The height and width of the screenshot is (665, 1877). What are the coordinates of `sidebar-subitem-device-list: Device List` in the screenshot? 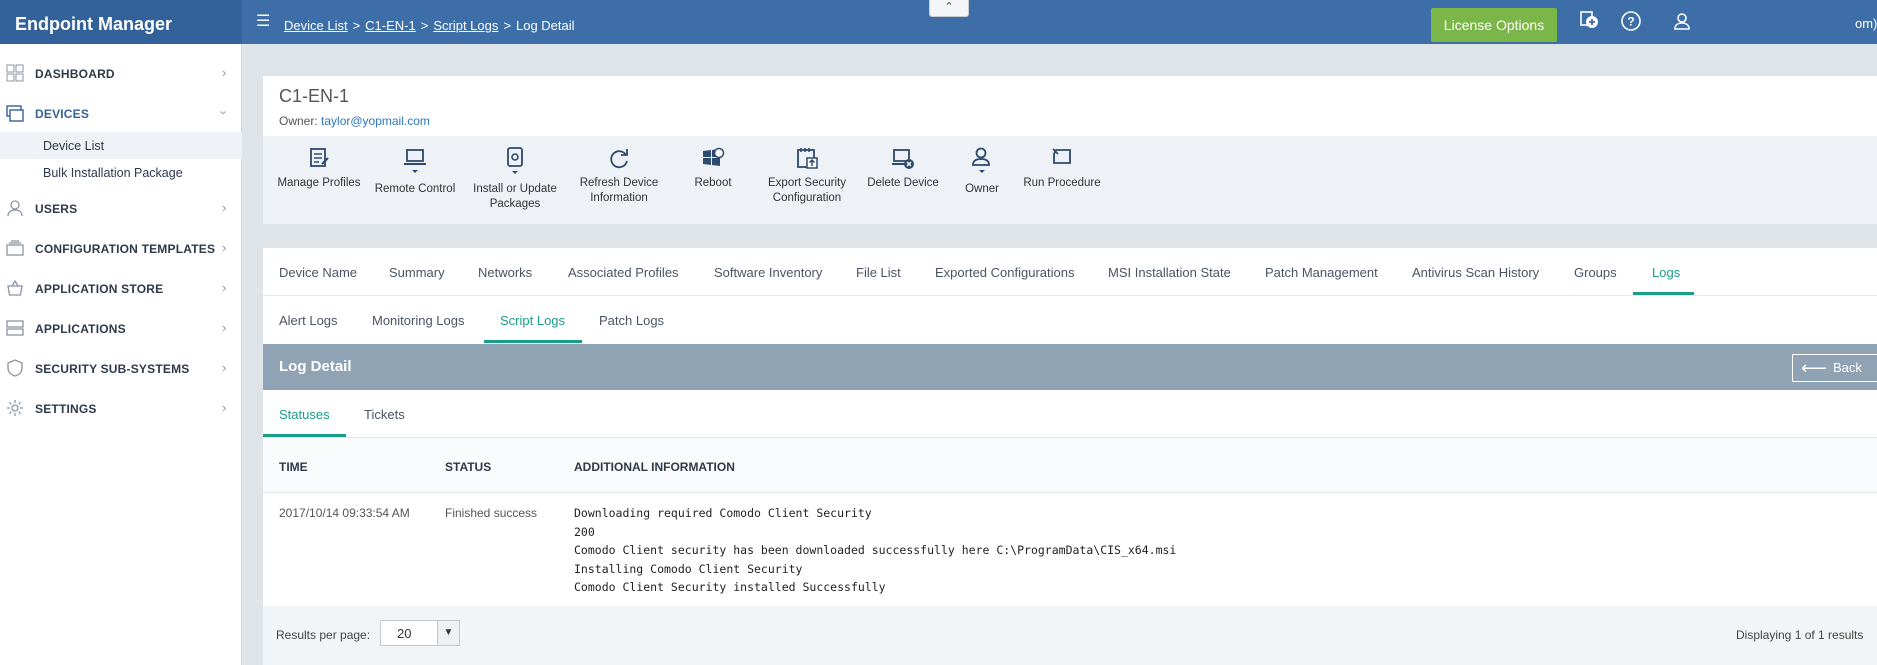 It's located at (121, 145).